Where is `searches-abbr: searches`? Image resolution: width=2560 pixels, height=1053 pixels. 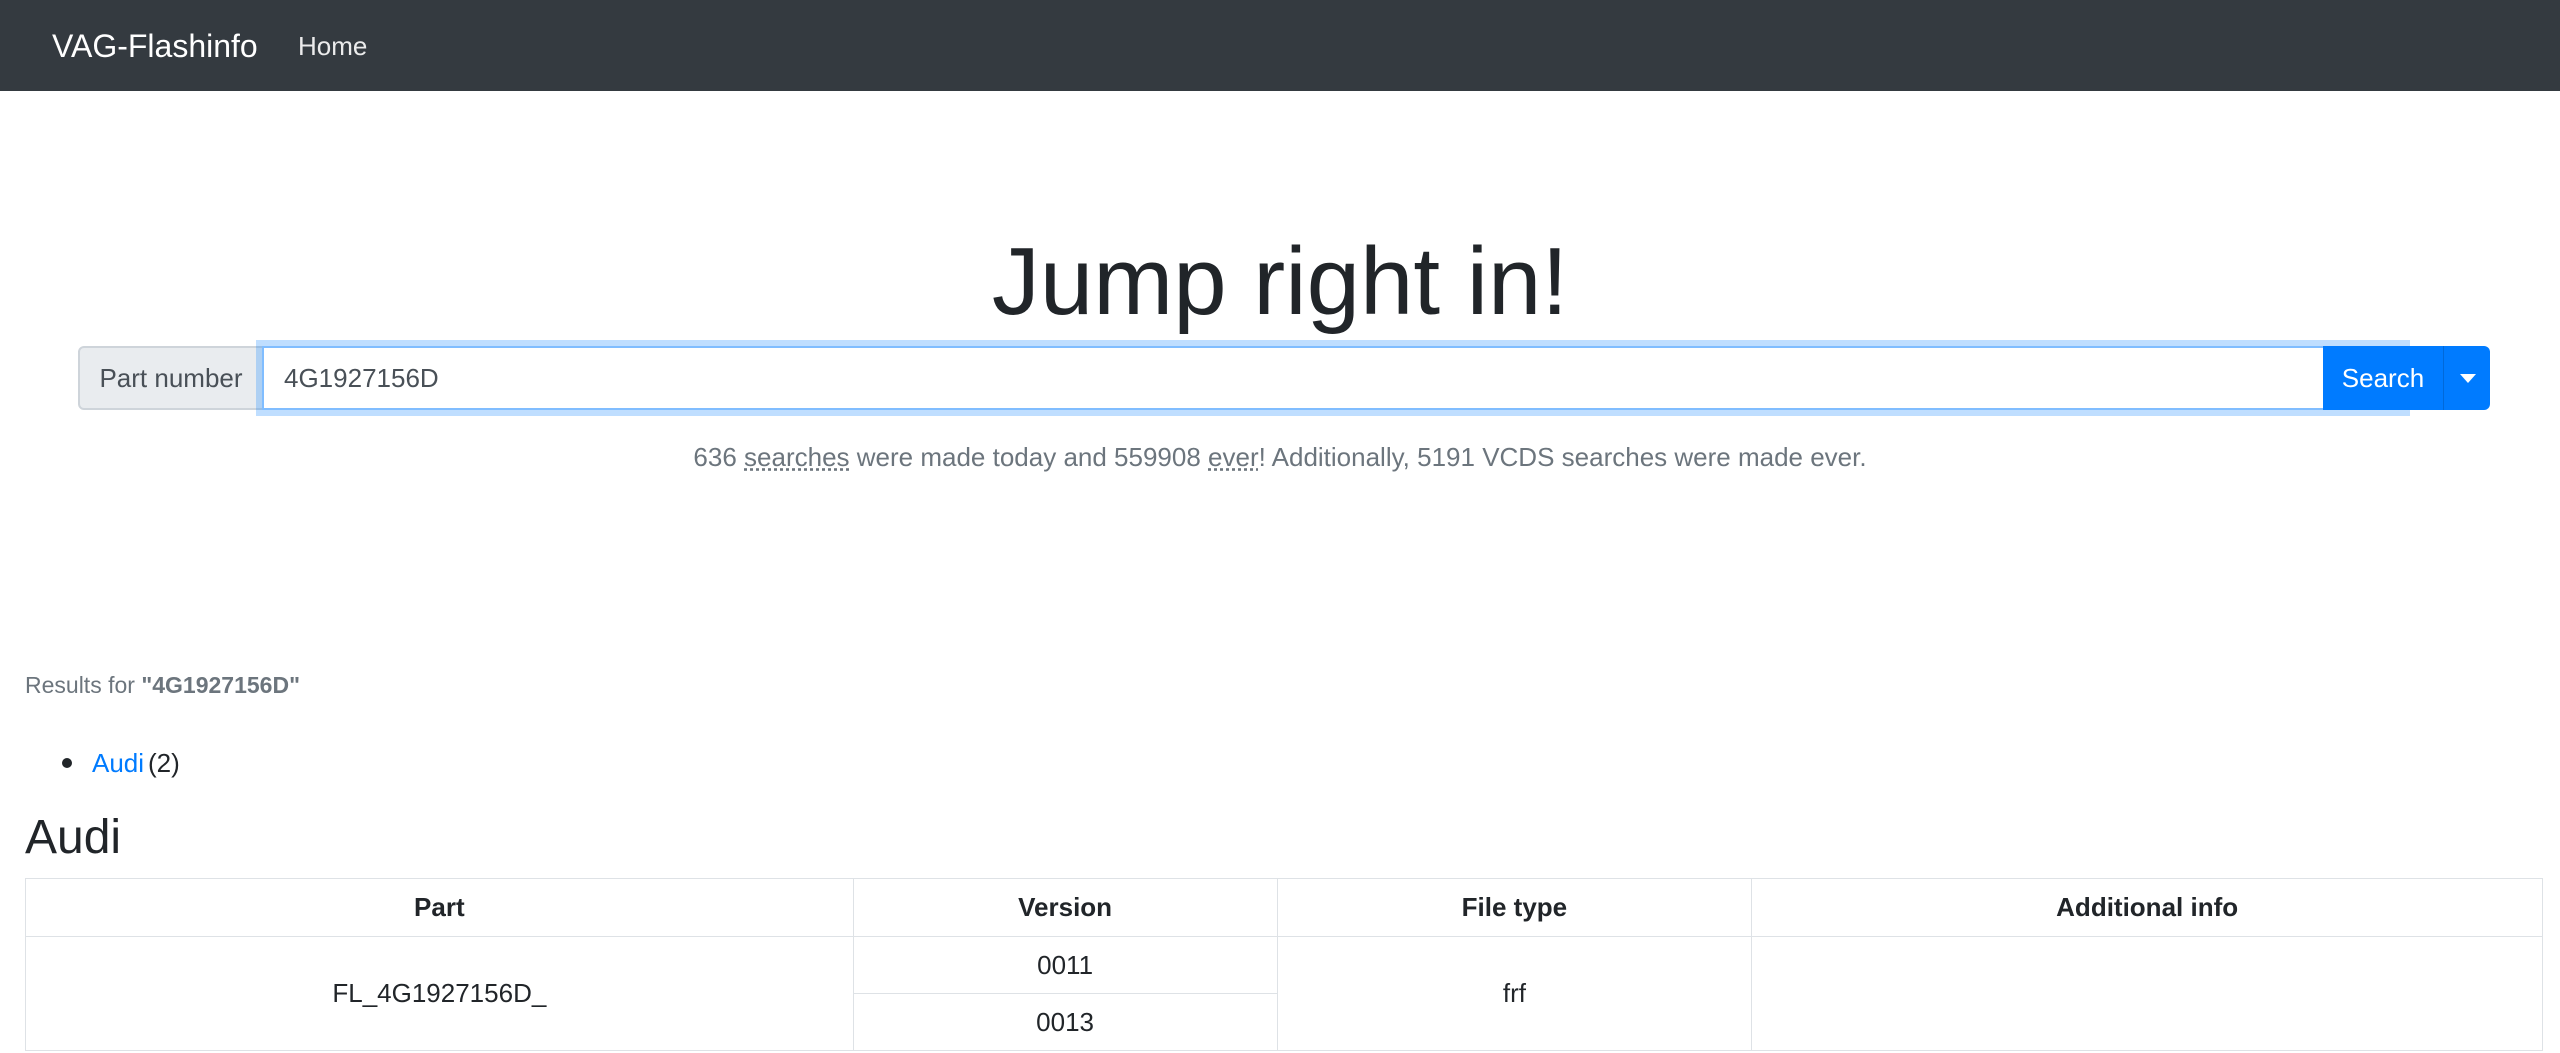 searches-abbr: searches is located at coordinates (797, 457).